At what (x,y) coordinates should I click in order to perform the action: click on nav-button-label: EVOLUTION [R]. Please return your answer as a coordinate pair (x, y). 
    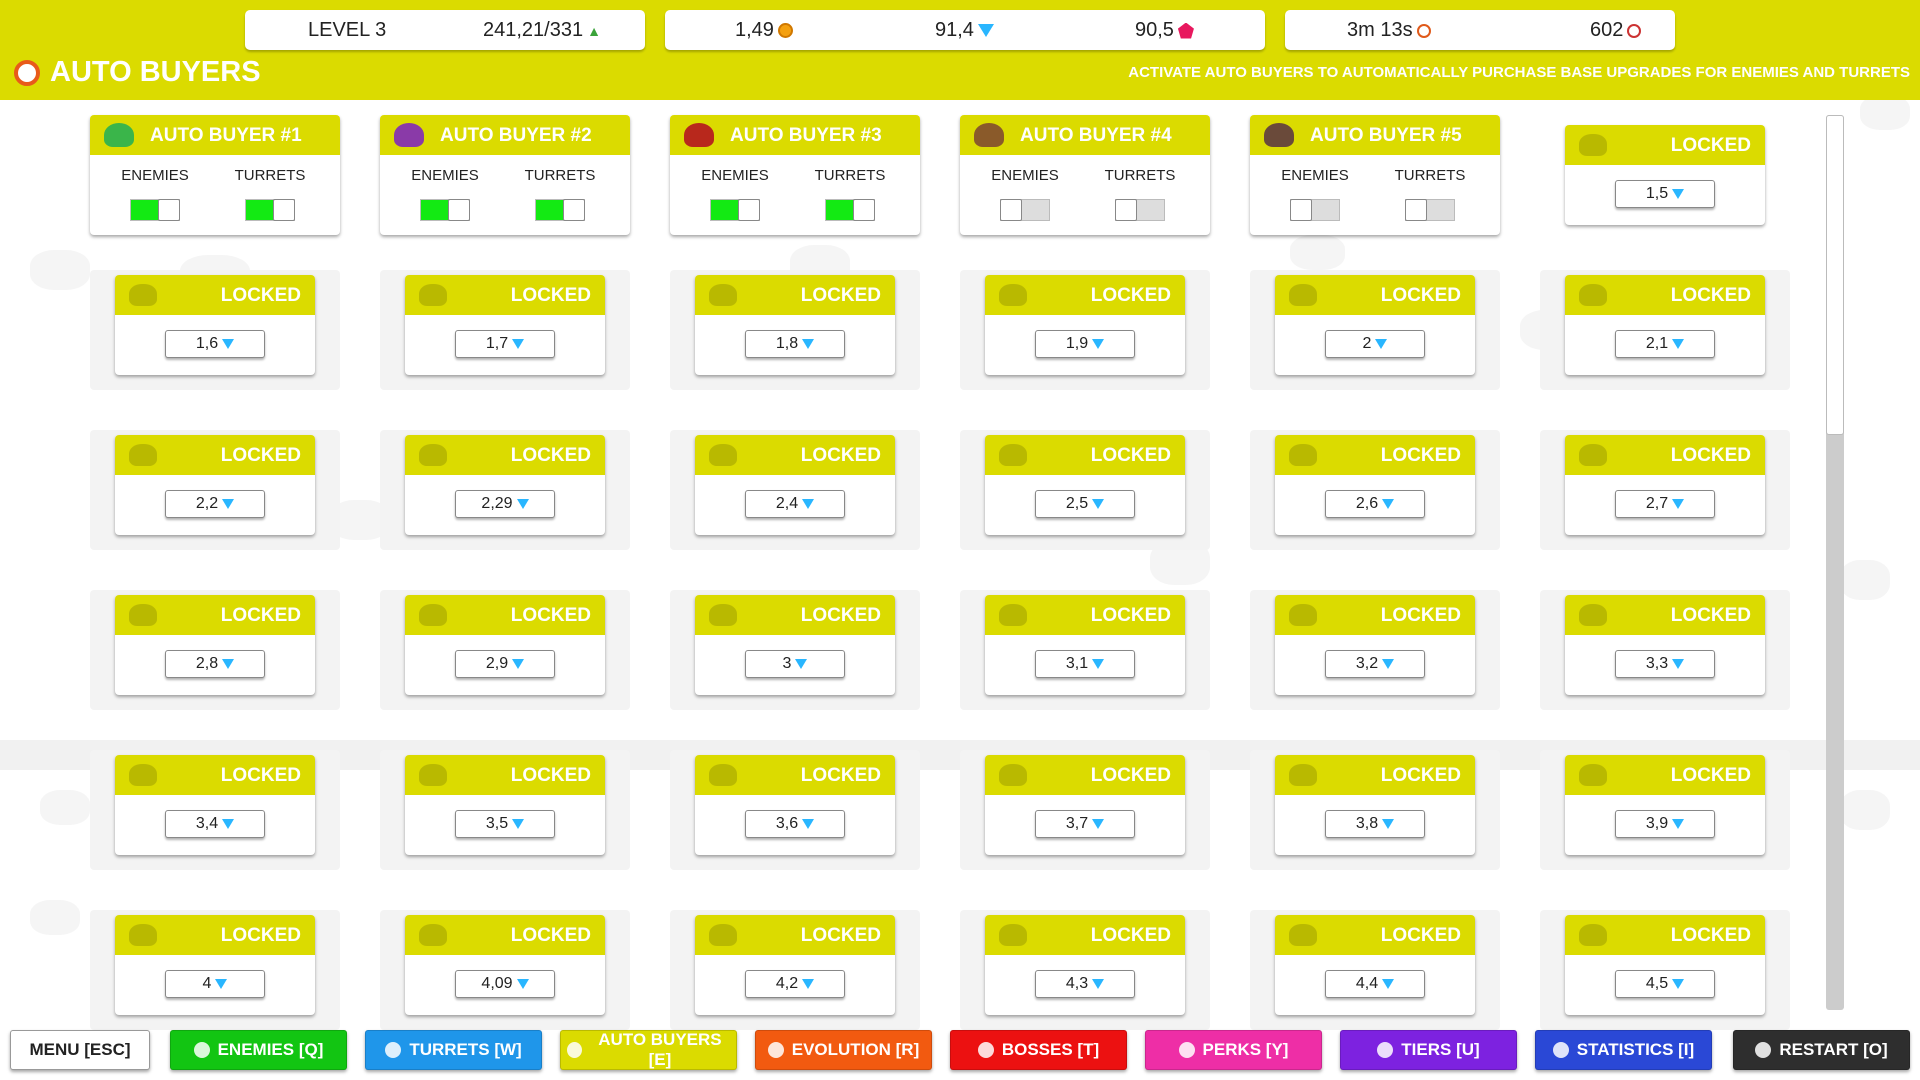
    Looking at the image, I should click on (855, 1049).